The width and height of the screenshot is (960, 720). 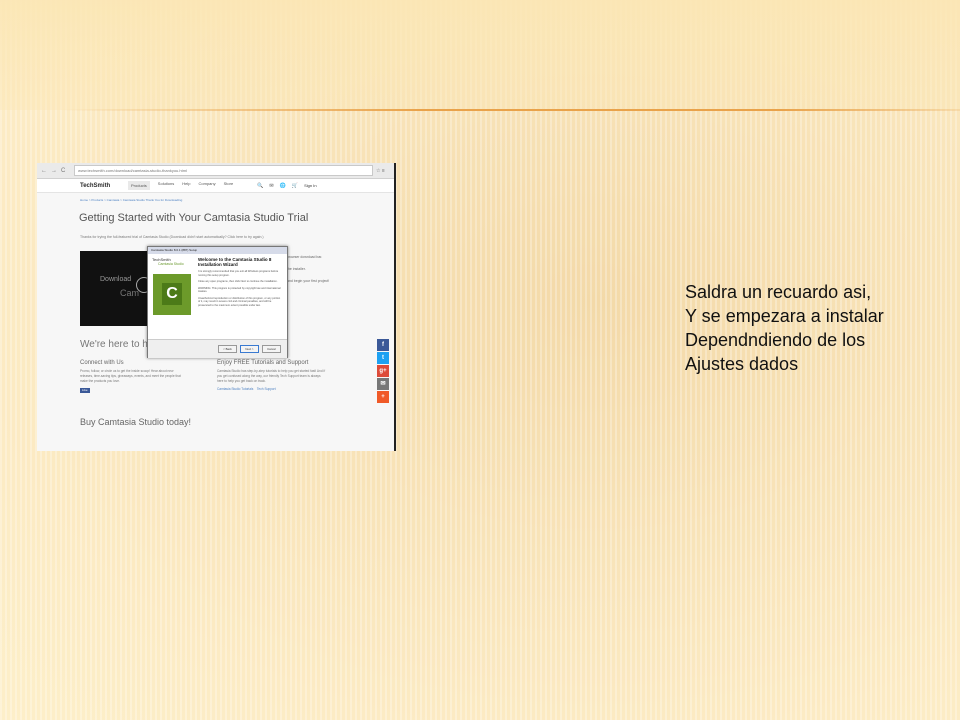 What do you see at coordinates (114, 344) in the screenshot?
I see `section-heading: We're here to h` at bounding box center [114, 344].